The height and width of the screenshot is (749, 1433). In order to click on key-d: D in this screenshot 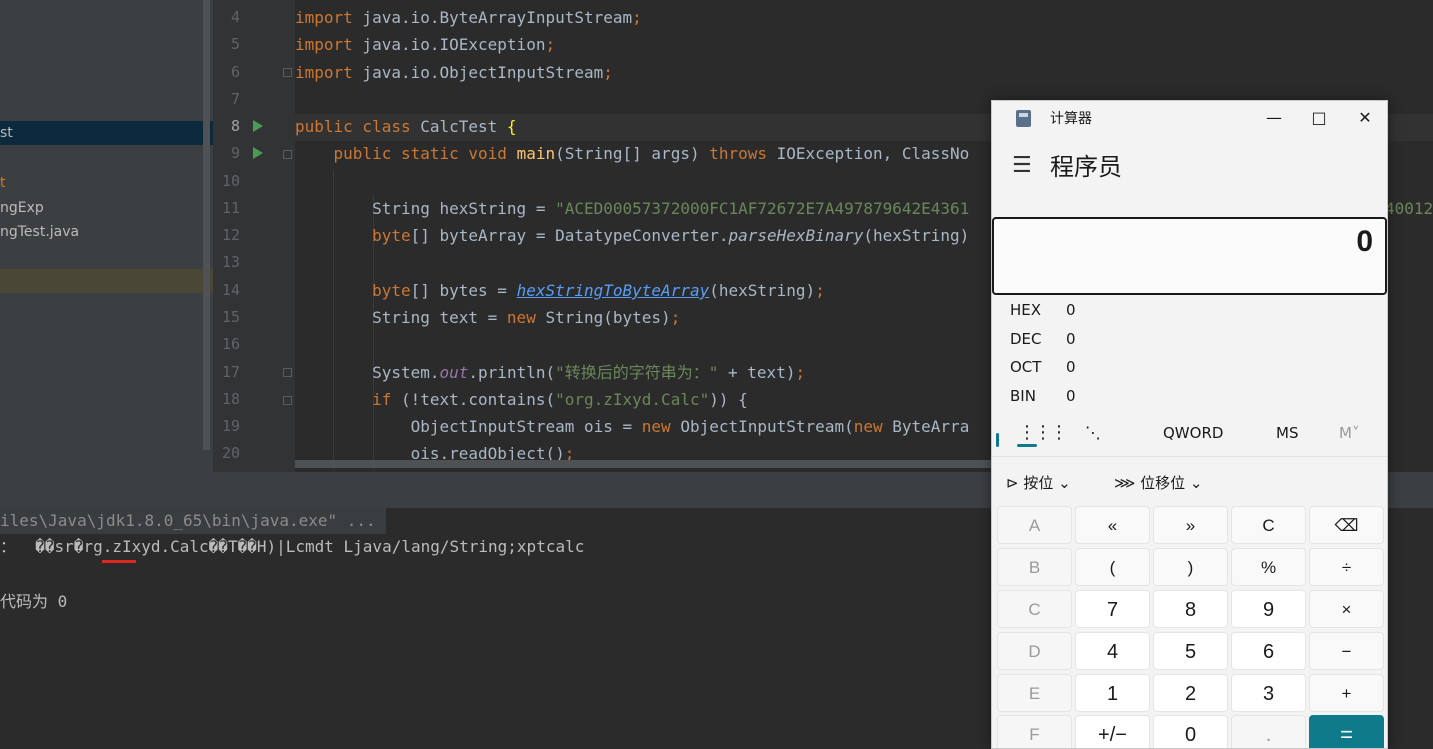, I will do `click(1034, 651)`.